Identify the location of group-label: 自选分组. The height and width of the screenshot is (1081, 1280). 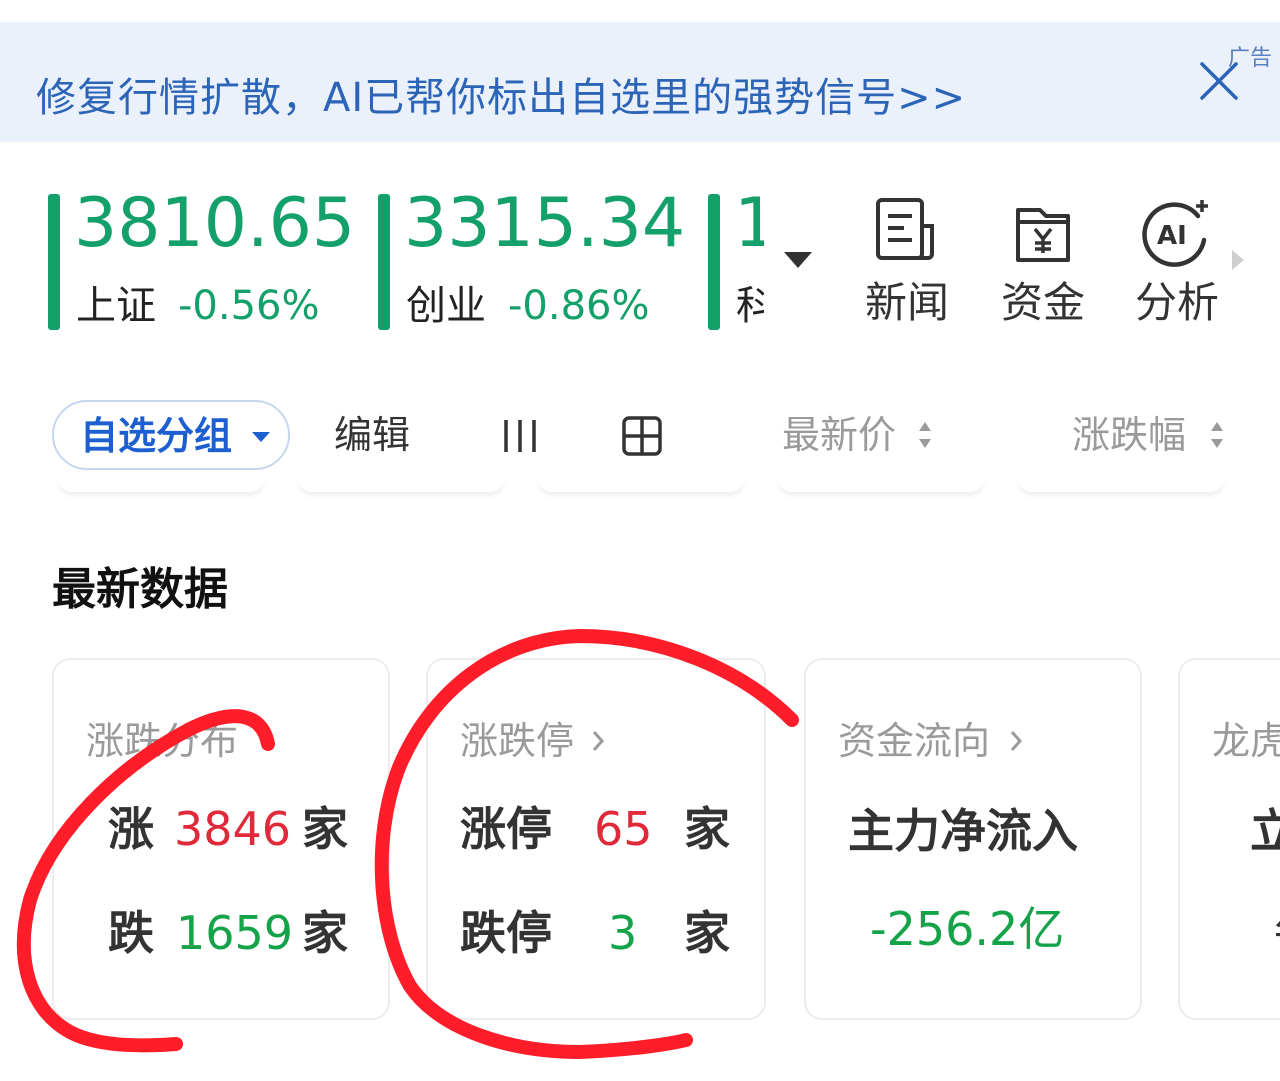
(156, 436).